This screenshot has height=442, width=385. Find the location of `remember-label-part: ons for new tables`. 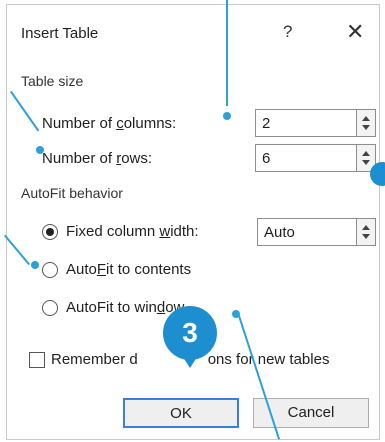

remember-label-part: ons for new tables is located at coordinates (268, 359).